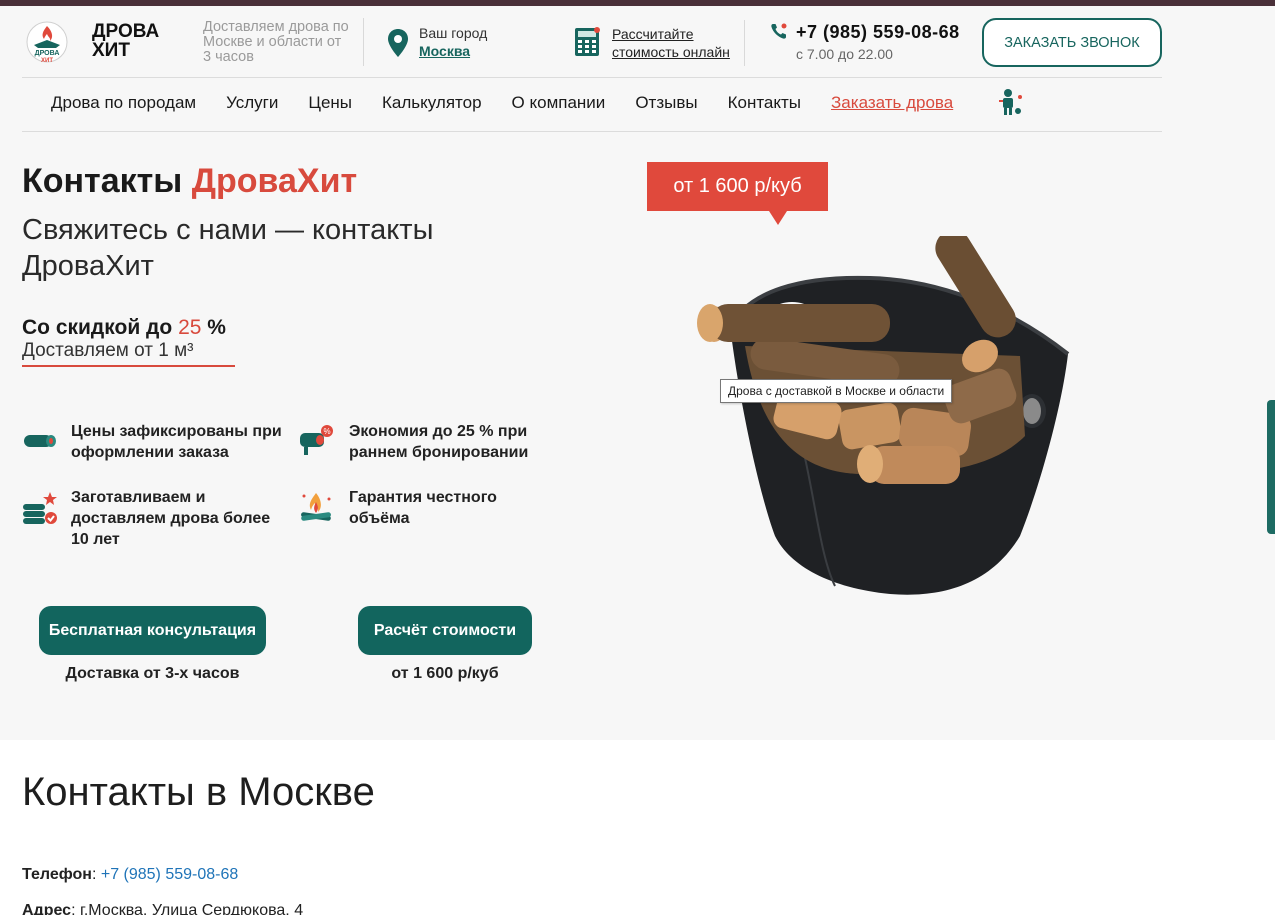 Image resolution: width=1275 pixels, height=915 pixels. What do you see at coordinates (228, 248) in the screenshot?
I see `page-subtitle: Свяжитесь с нами — контакты ДроваХит` at bounding box center [228, 248].